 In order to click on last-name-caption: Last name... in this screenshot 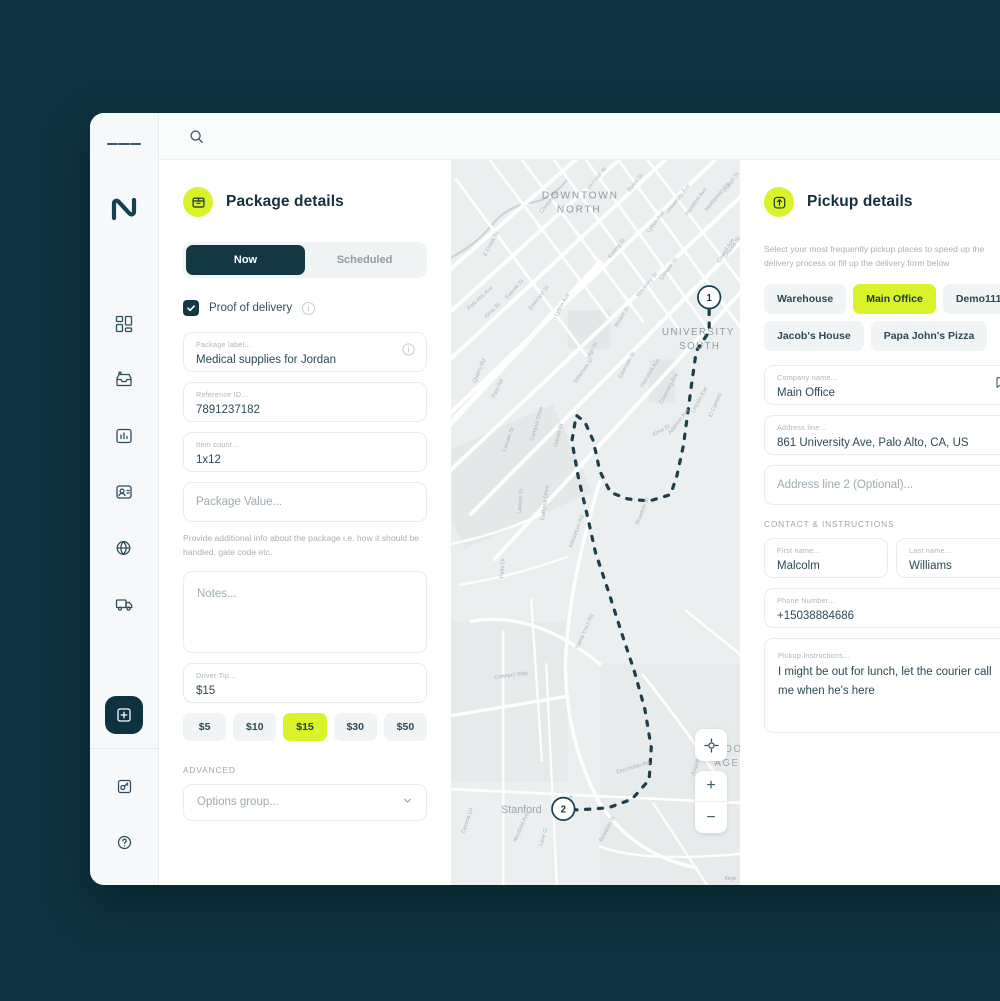, I will do `click(930, 551)`.